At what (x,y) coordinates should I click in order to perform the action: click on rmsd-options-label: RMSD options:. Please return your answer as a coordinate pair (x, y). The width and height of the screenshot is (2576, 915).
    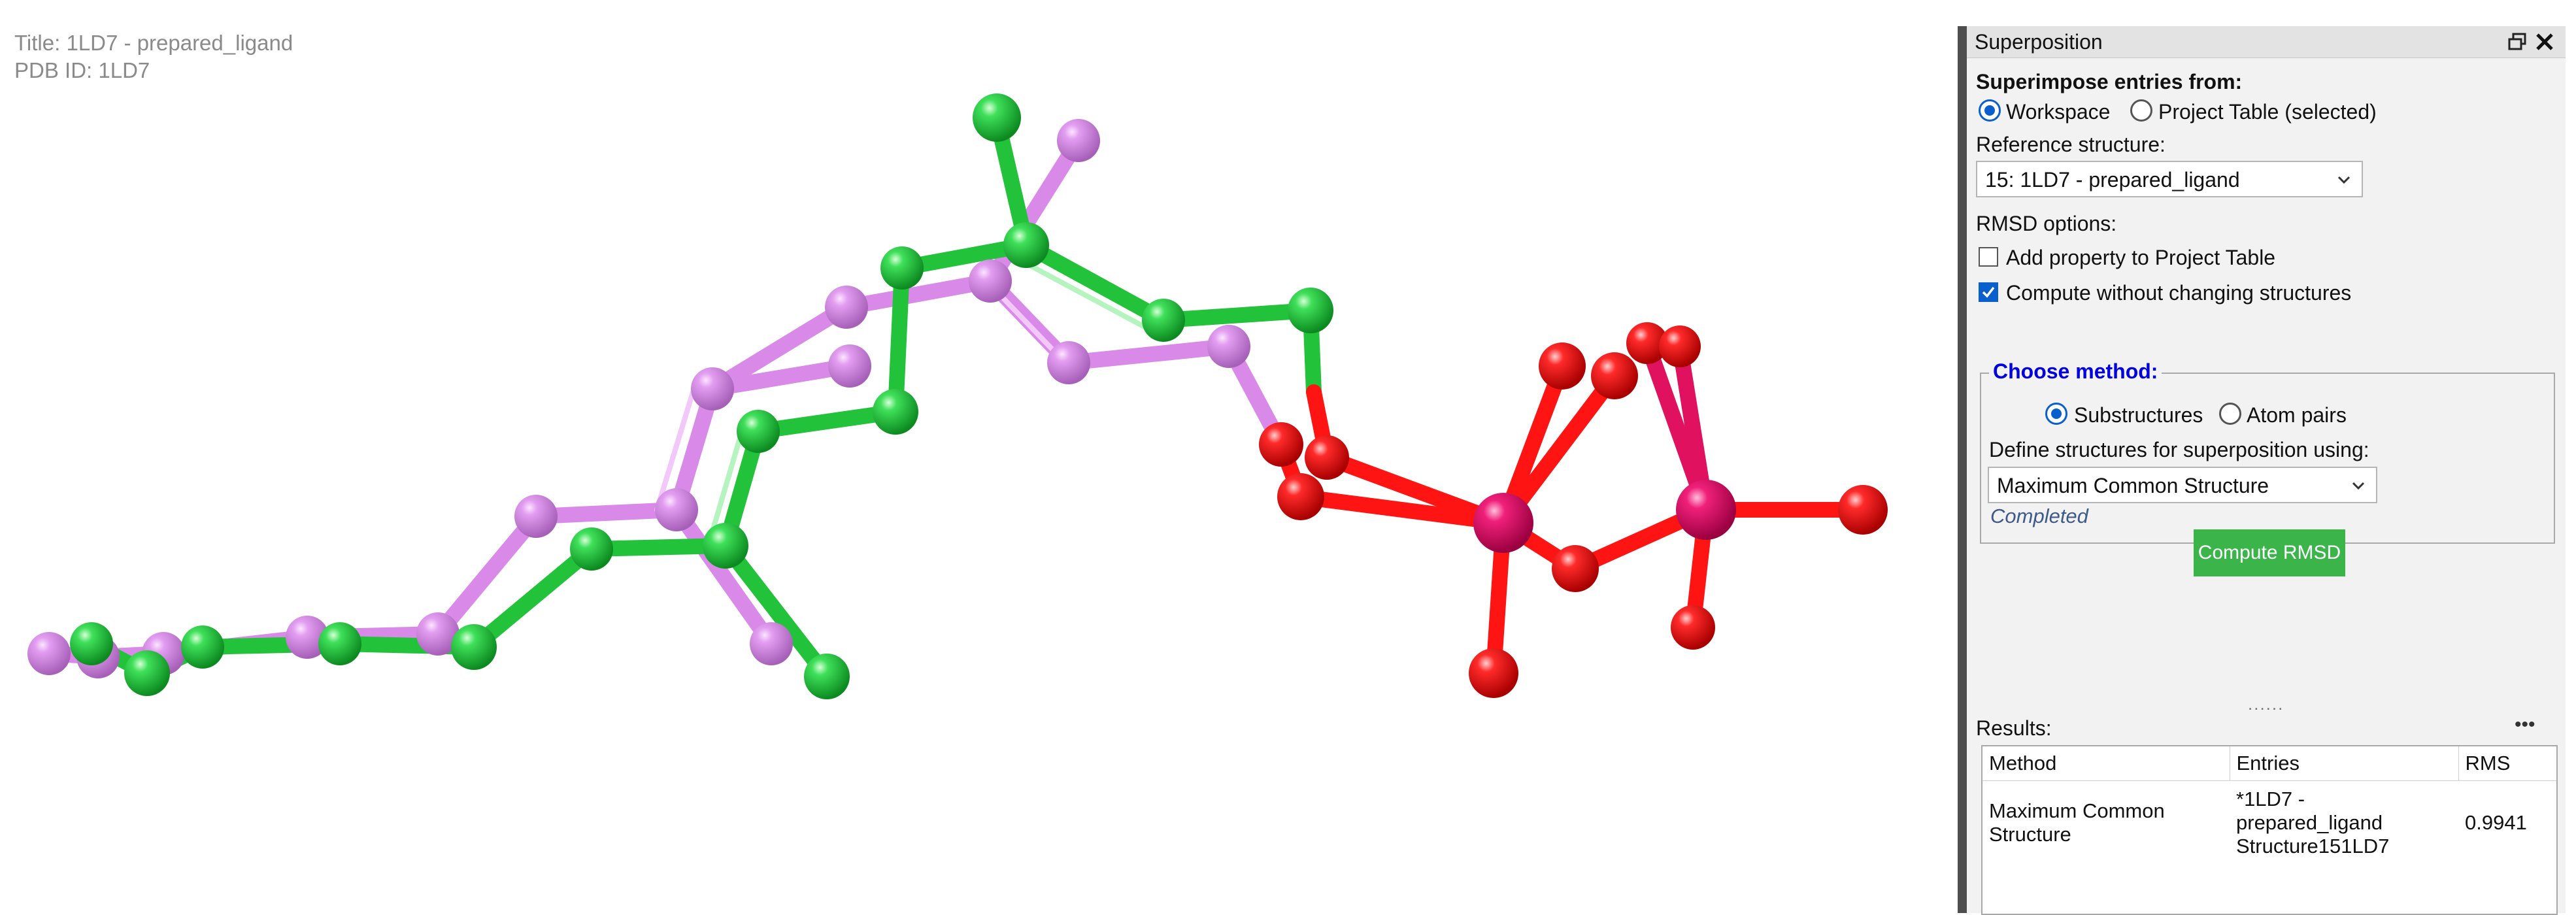
    Looking at the image, I should click on (2047, 223).